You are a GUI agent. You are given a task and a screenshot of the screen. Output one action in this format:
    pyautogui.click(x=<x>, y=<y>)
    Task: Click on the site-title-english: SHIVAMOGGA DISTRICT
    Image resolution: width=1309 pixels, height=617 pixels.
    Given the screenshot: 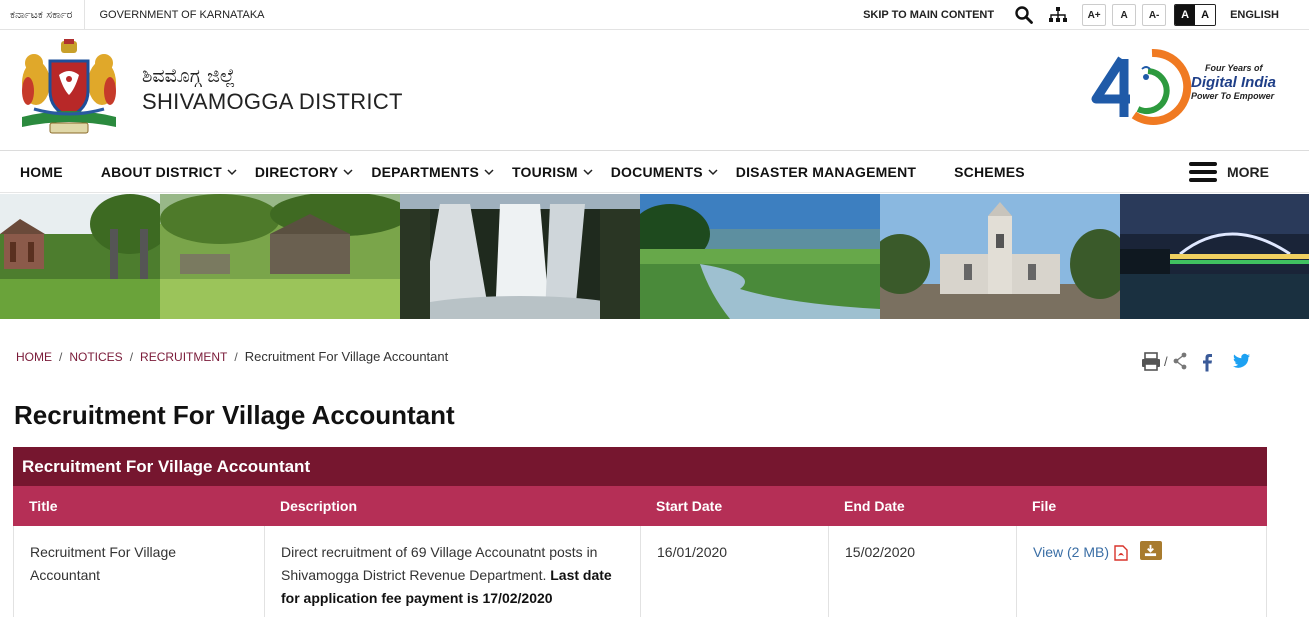 What is the action you would take?
    pyautogui.click(x=272, y=101)
    